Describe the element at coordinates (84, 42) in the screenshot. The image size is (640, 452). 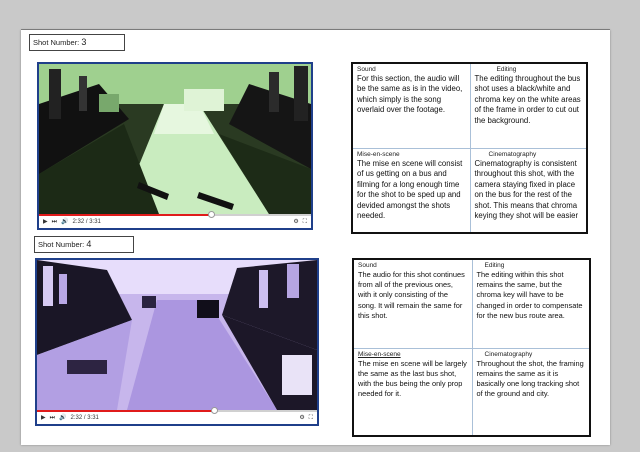
I see `shot-number-value: 3` at that location.